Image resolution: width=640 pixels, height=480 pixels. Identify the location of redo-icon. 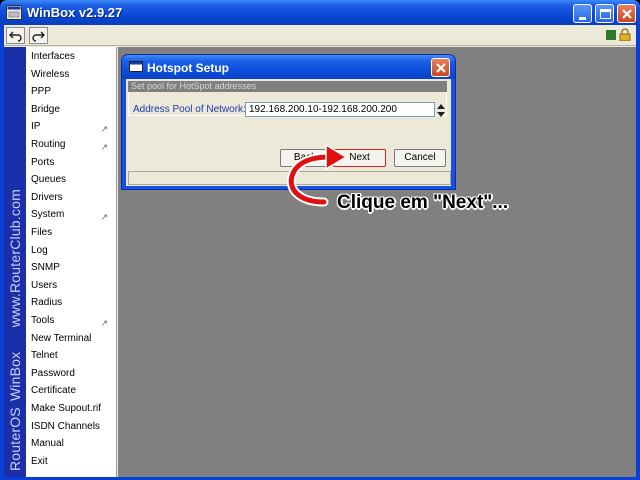
(38, 36).